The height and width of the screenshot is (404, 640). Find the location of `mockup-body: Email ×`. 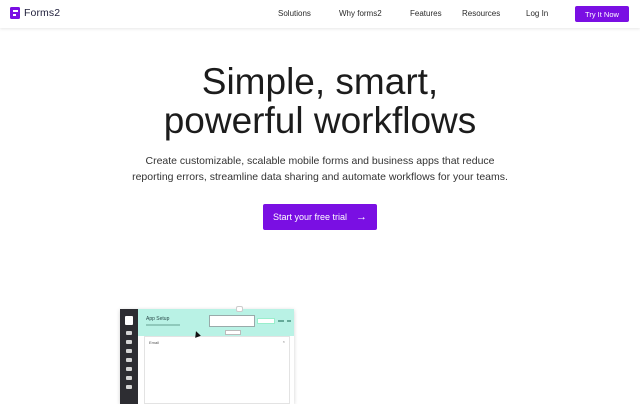

mockup-body: Email × is located at coordinates (217, 370).